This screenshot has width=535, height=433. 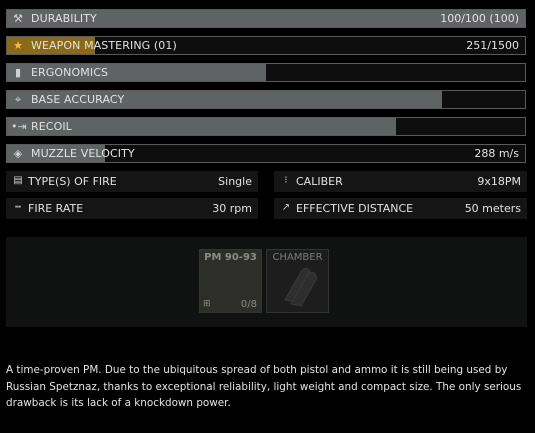 What do you see at coordinates (266, 72) in the screenshot?
I see `stat-ergonomics: ▮ ERGONOMICS` at bounding box center [266, 72].